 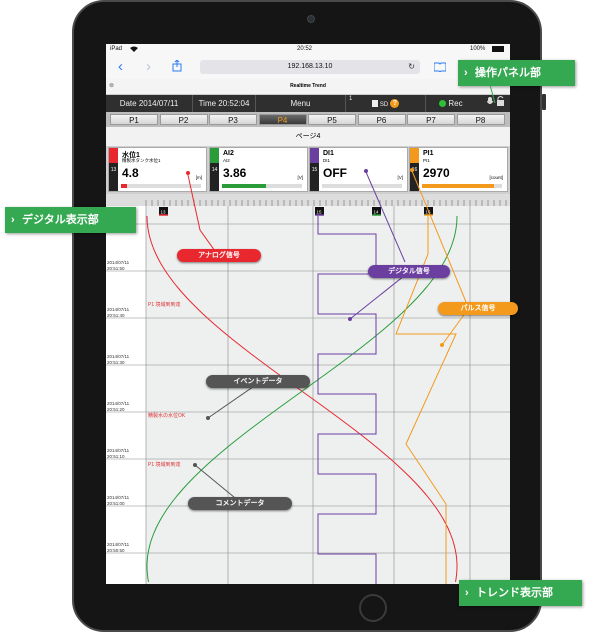 I want to click on page-tabs: P1 P2 P3 P4 P5 P6 P7 P8, so click(x=308, y=119).